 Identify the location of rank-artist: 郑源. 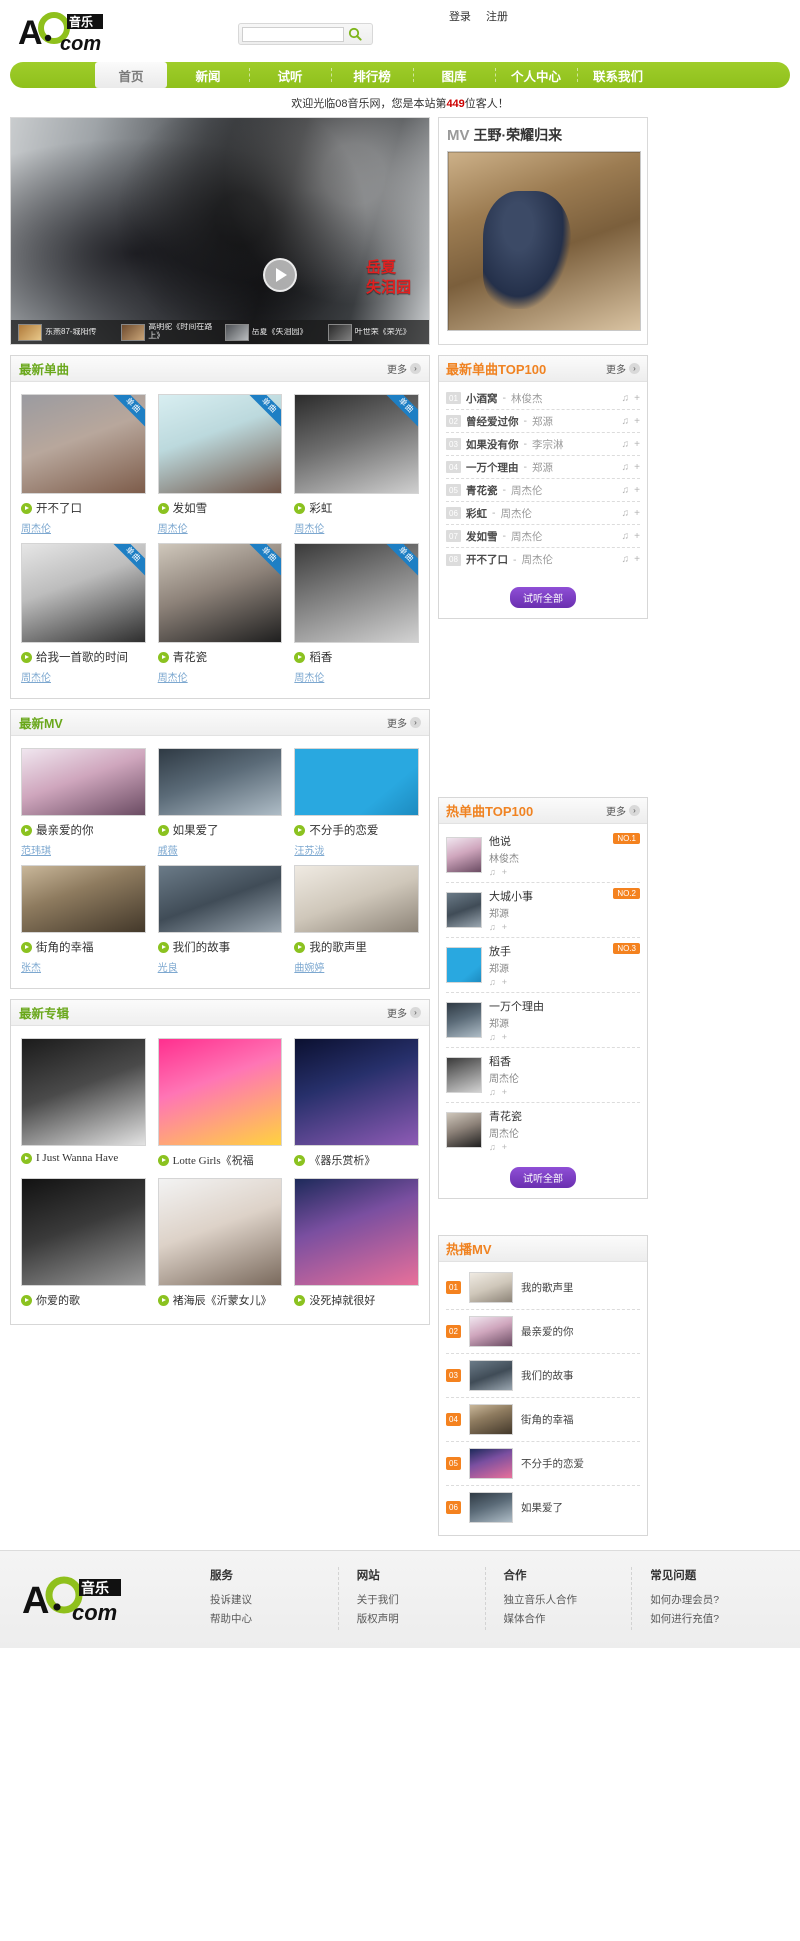
(542, 467).